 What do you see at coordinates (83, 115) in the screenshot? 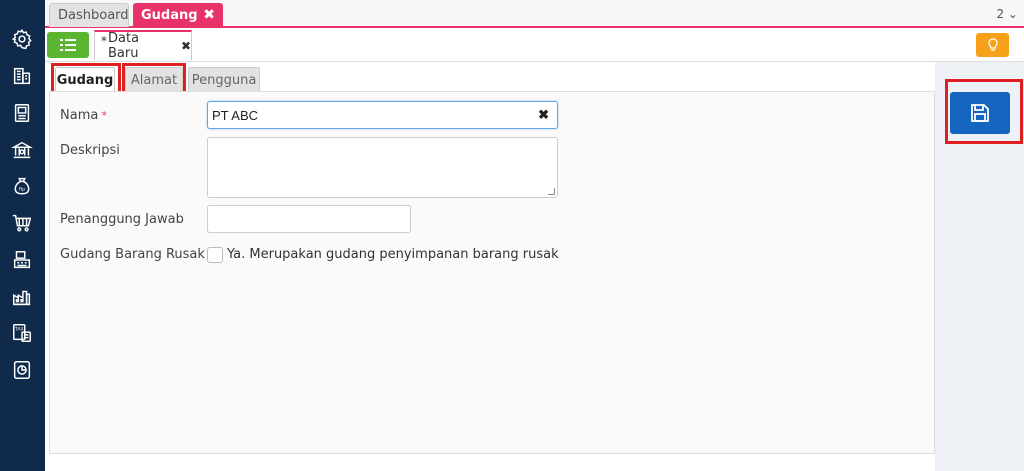
I see `nama-label: Nama *` at bounding box center [83, 115].